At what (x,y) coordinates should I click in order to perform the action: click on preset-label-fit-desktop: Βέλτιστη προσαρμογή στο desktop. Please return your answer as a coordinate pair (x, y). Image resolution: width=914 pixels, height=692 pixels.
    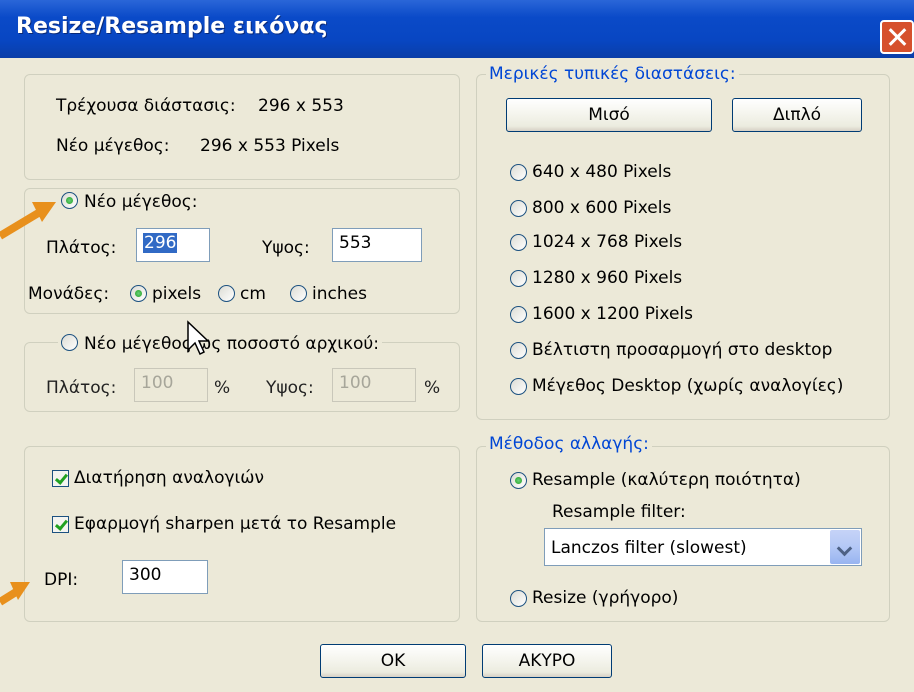
    Looking at the image, I should click on (682, 350).